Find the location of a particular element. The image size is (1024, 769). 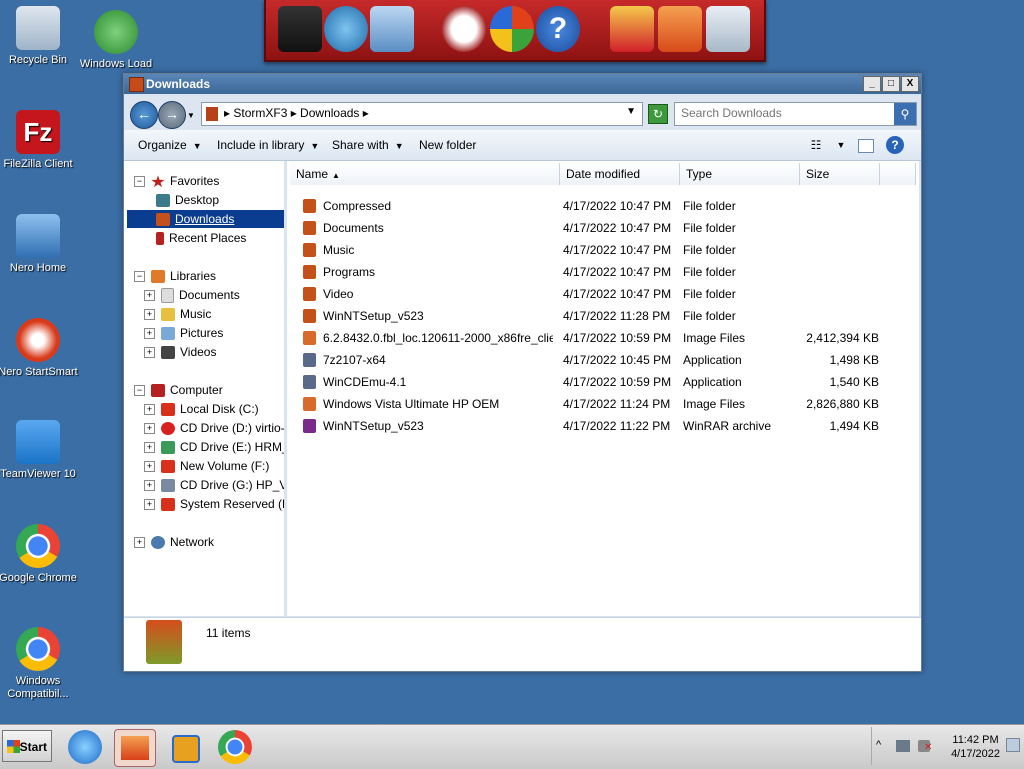

network-icon is located at coordinates (903, 746).